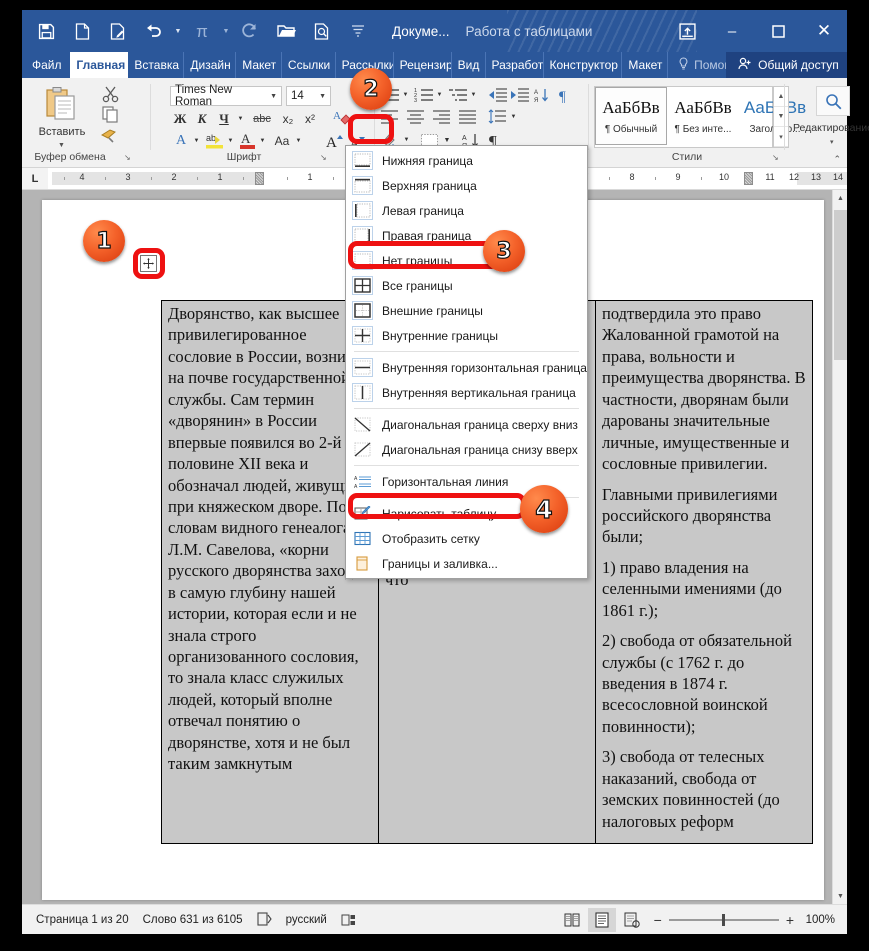 This screenshot has height=951, width=869. What do you see at coordinates (262, 141) in the screenshot?
I see `font-color-caret: ▼` at bounding box center [262, 141].